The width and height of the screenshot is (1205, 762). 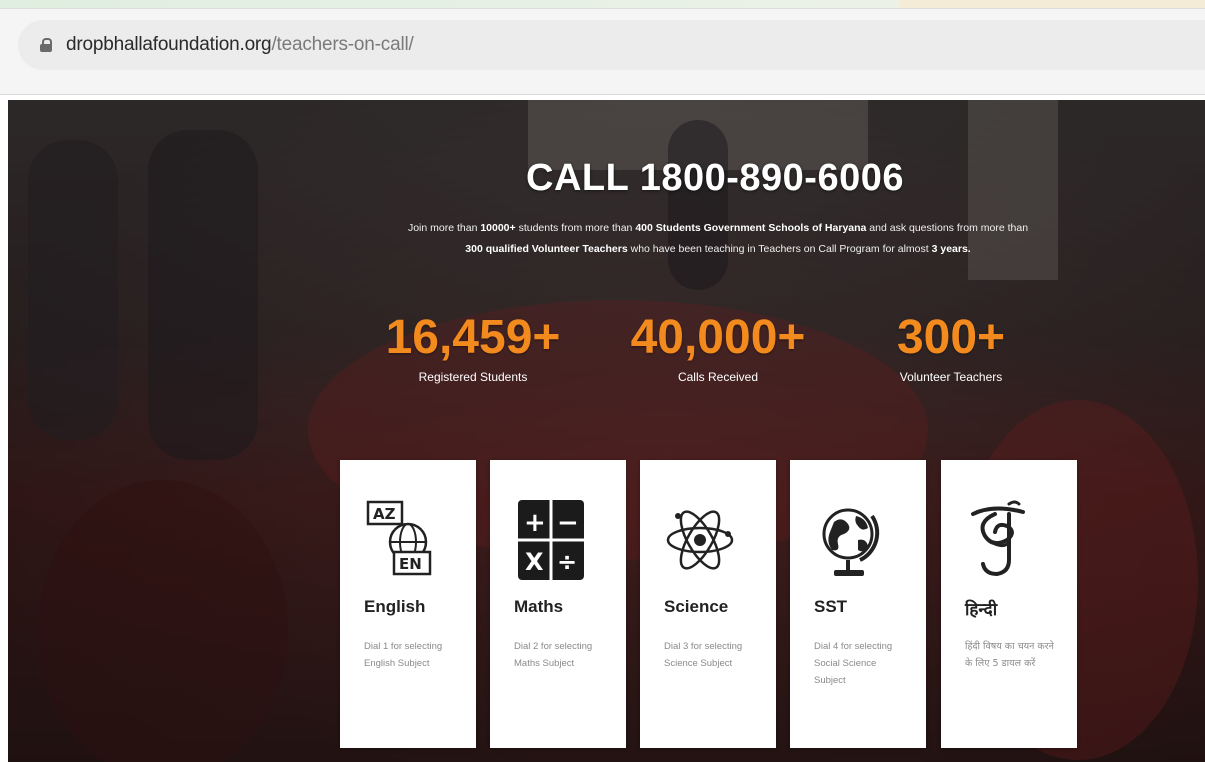 I want to click on stat-label: Registered Students, so click(x=473, y=377).